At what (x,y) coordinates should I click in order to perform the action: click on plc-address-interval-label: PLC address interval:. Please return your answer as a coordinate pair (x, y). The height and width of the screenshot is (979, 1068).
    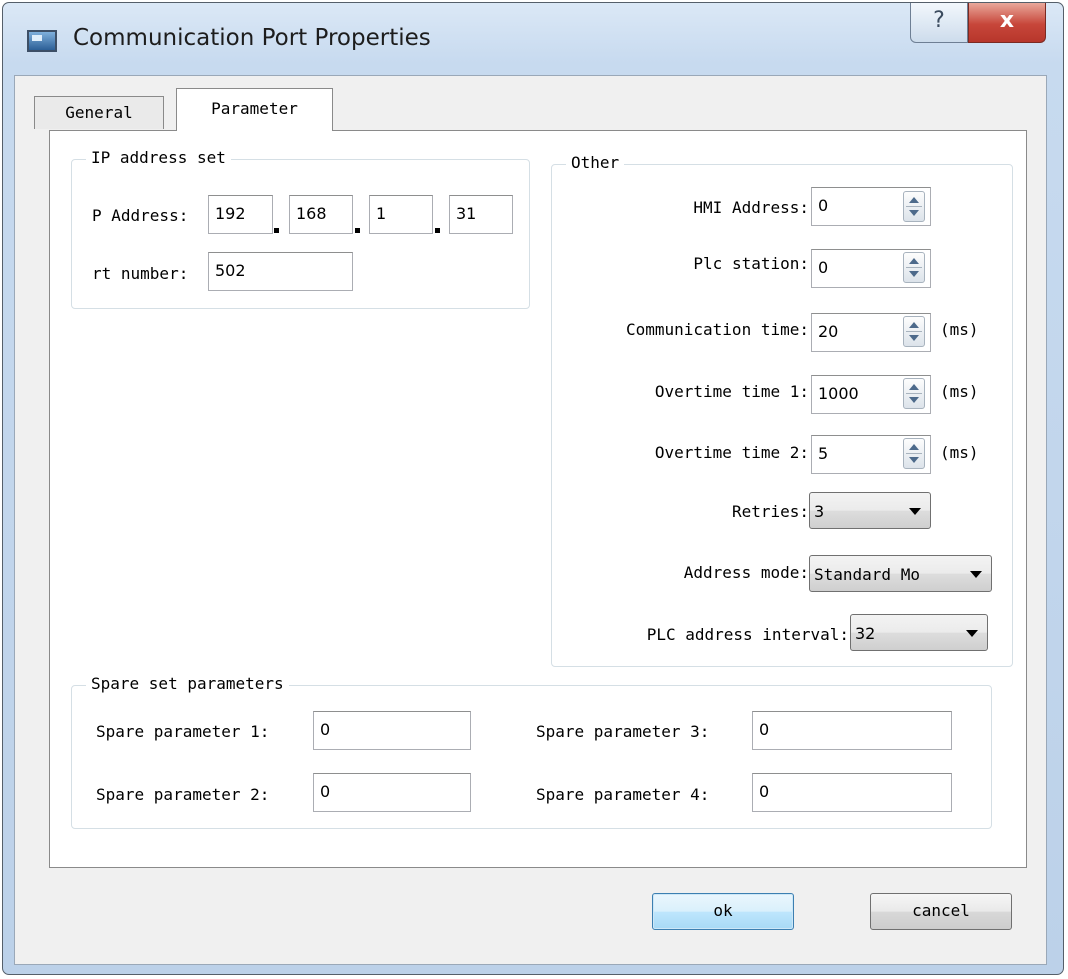
    Looking at the image, I should click on (747, 634).